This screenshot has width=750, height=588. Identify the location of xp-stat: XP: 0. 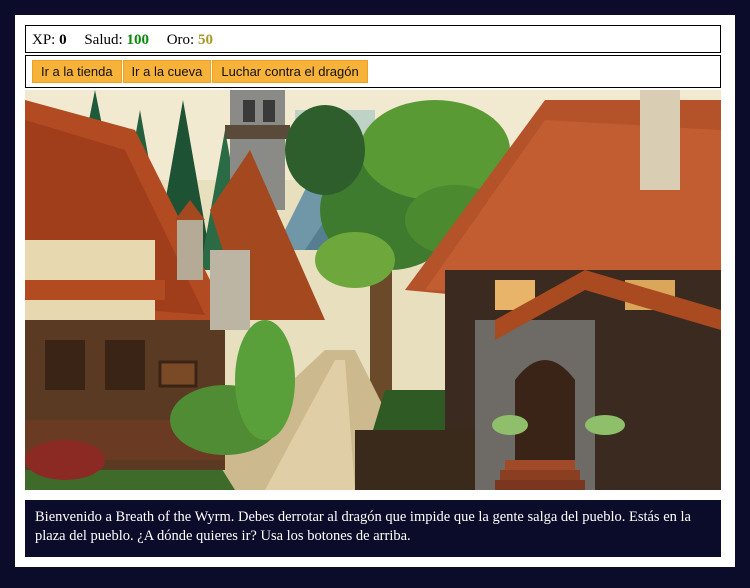
(49, 40).